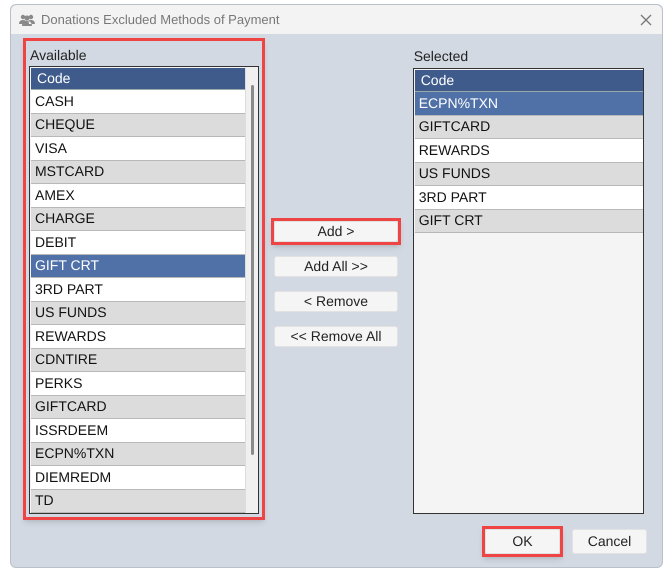  What do you see at coordinates (138, 219) in the screenshot?
I see `list-row: CHARGE` at bounding box center [138, 219].